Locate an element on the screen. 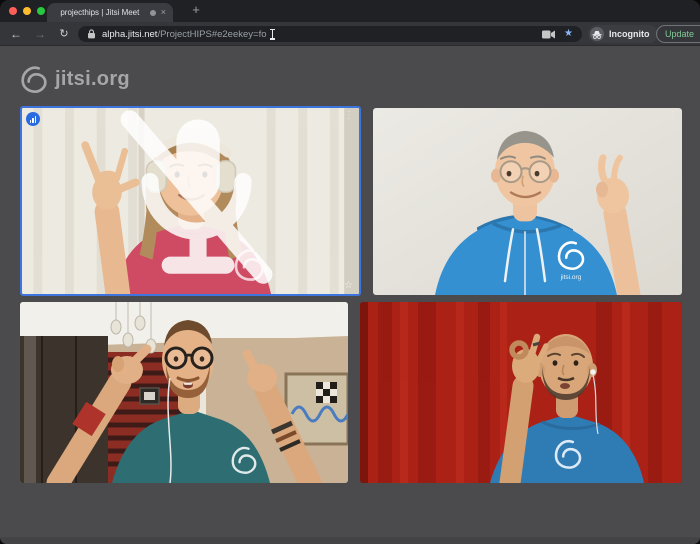  address-bar: alpha.jitsi.net/ProjectHIPS#e2eekey=fo ★ is located at coordinates (330, 34).